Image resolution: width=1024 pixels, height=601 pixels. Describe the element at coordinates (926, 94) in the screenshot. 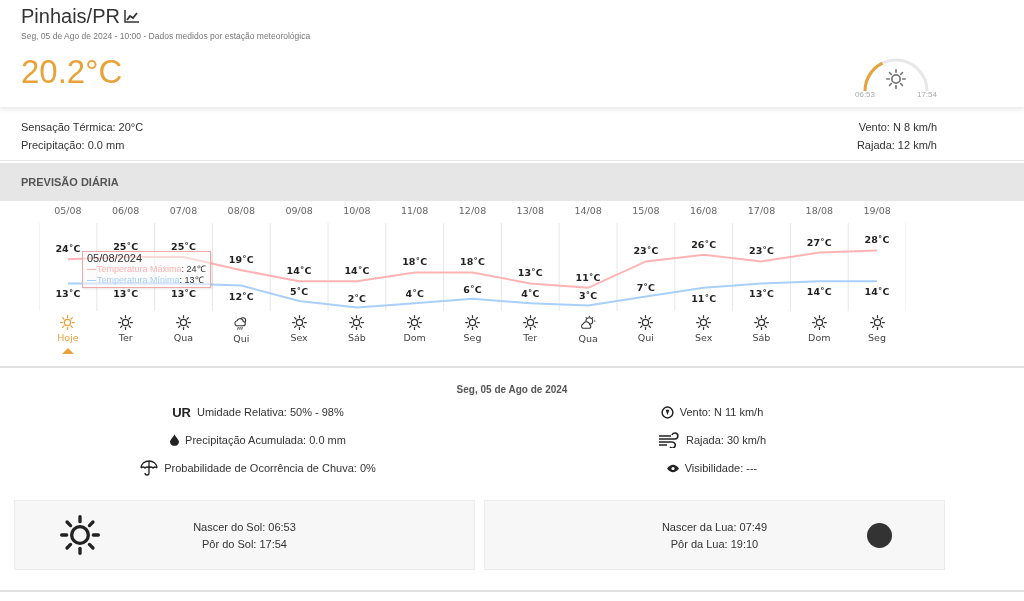

I see `sunset-time: 17:54` at that location.